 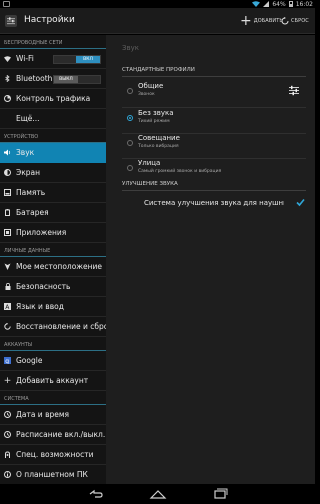 What do you see at coordinates (7, 232) in the screenshot?
I see `apps-icon` at bounding box center [7, 232].